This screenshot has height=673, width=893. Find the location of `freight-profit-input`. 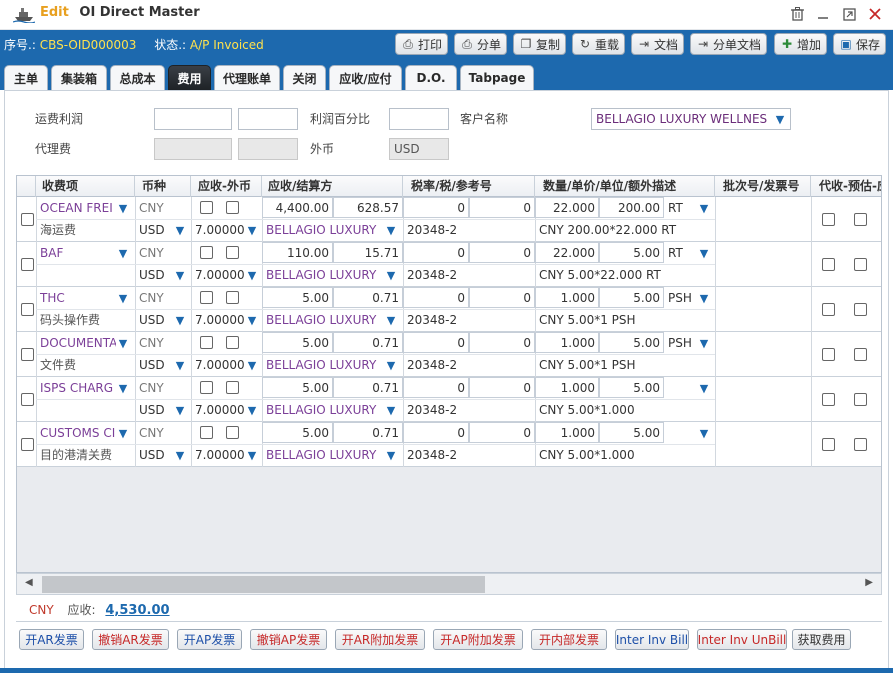

freight-profit-input is located at coordinates (193, 119).